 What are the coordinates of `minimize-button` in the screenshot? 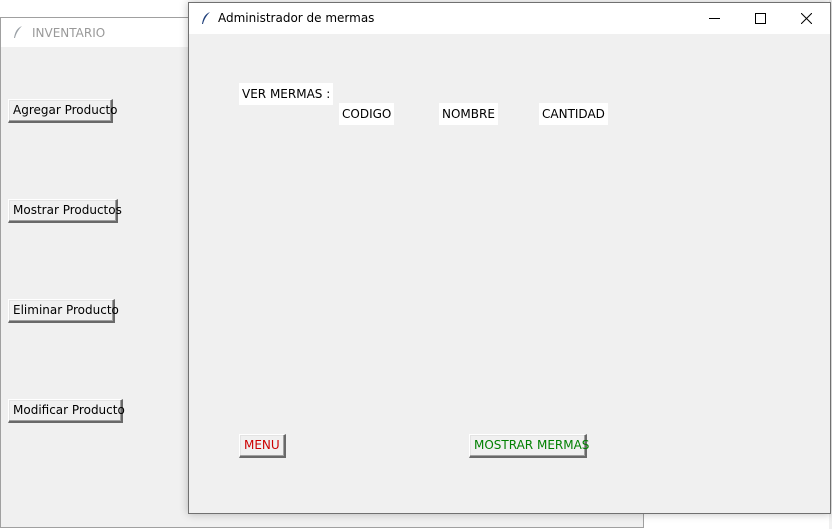 It's located at (715, 18).